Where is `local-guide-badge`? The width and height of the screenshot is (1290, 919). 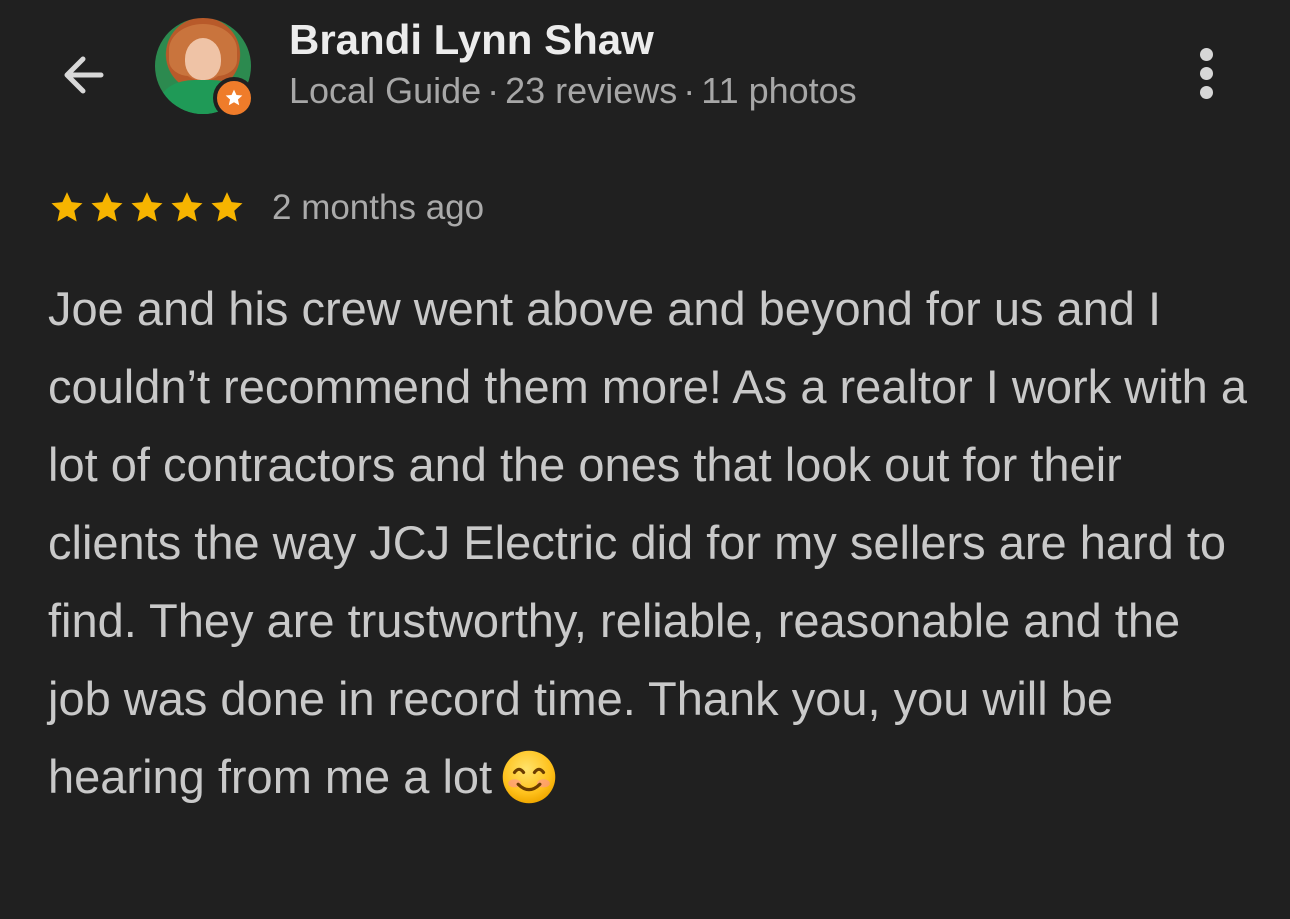
local-guide-badge is located at coordinates (234, 98).